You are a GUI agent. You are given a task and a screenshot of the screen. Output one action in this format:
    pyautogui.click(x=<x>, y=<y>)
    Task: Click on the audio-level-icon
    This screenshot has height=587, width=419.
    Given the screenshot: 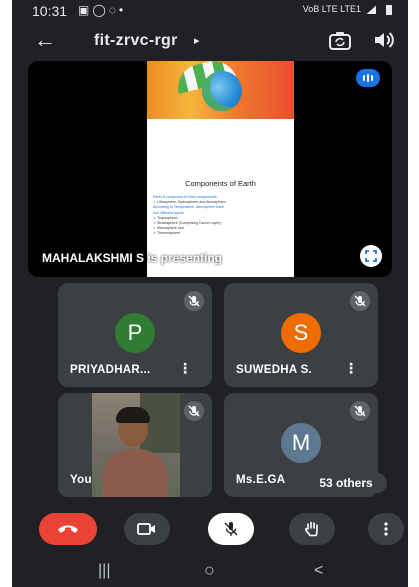 What is the action you would take?
    pyautogui.click(x=368, y=78)
    